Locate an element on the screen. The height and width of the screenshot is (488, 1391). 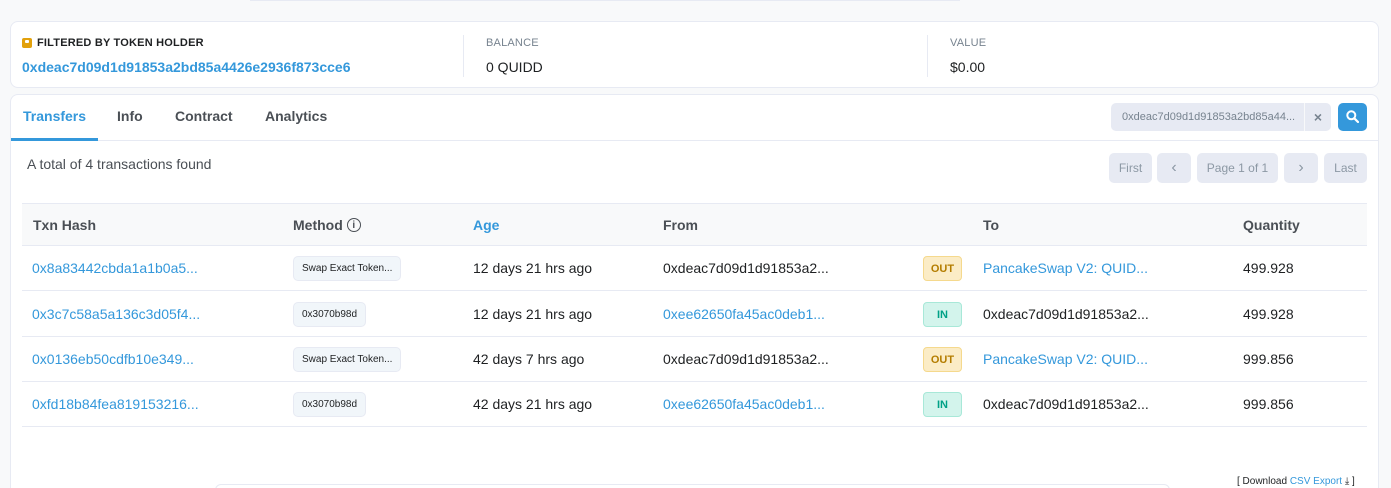
holder-icon is located at coordinates (27, 43).